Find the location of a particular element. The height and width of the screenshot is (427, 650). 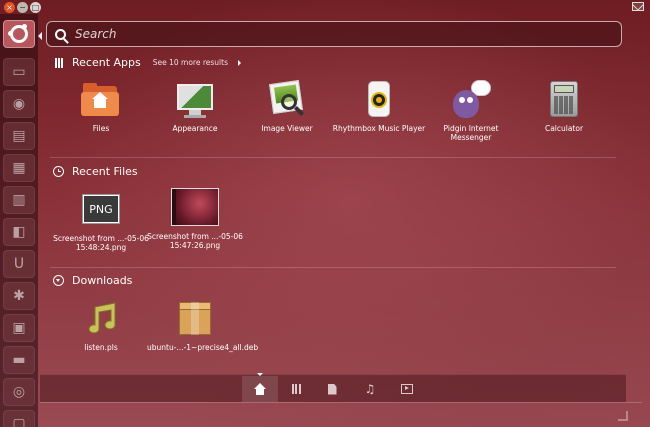

launcher-files-button: ▭ is located at coordinates (19, 72).